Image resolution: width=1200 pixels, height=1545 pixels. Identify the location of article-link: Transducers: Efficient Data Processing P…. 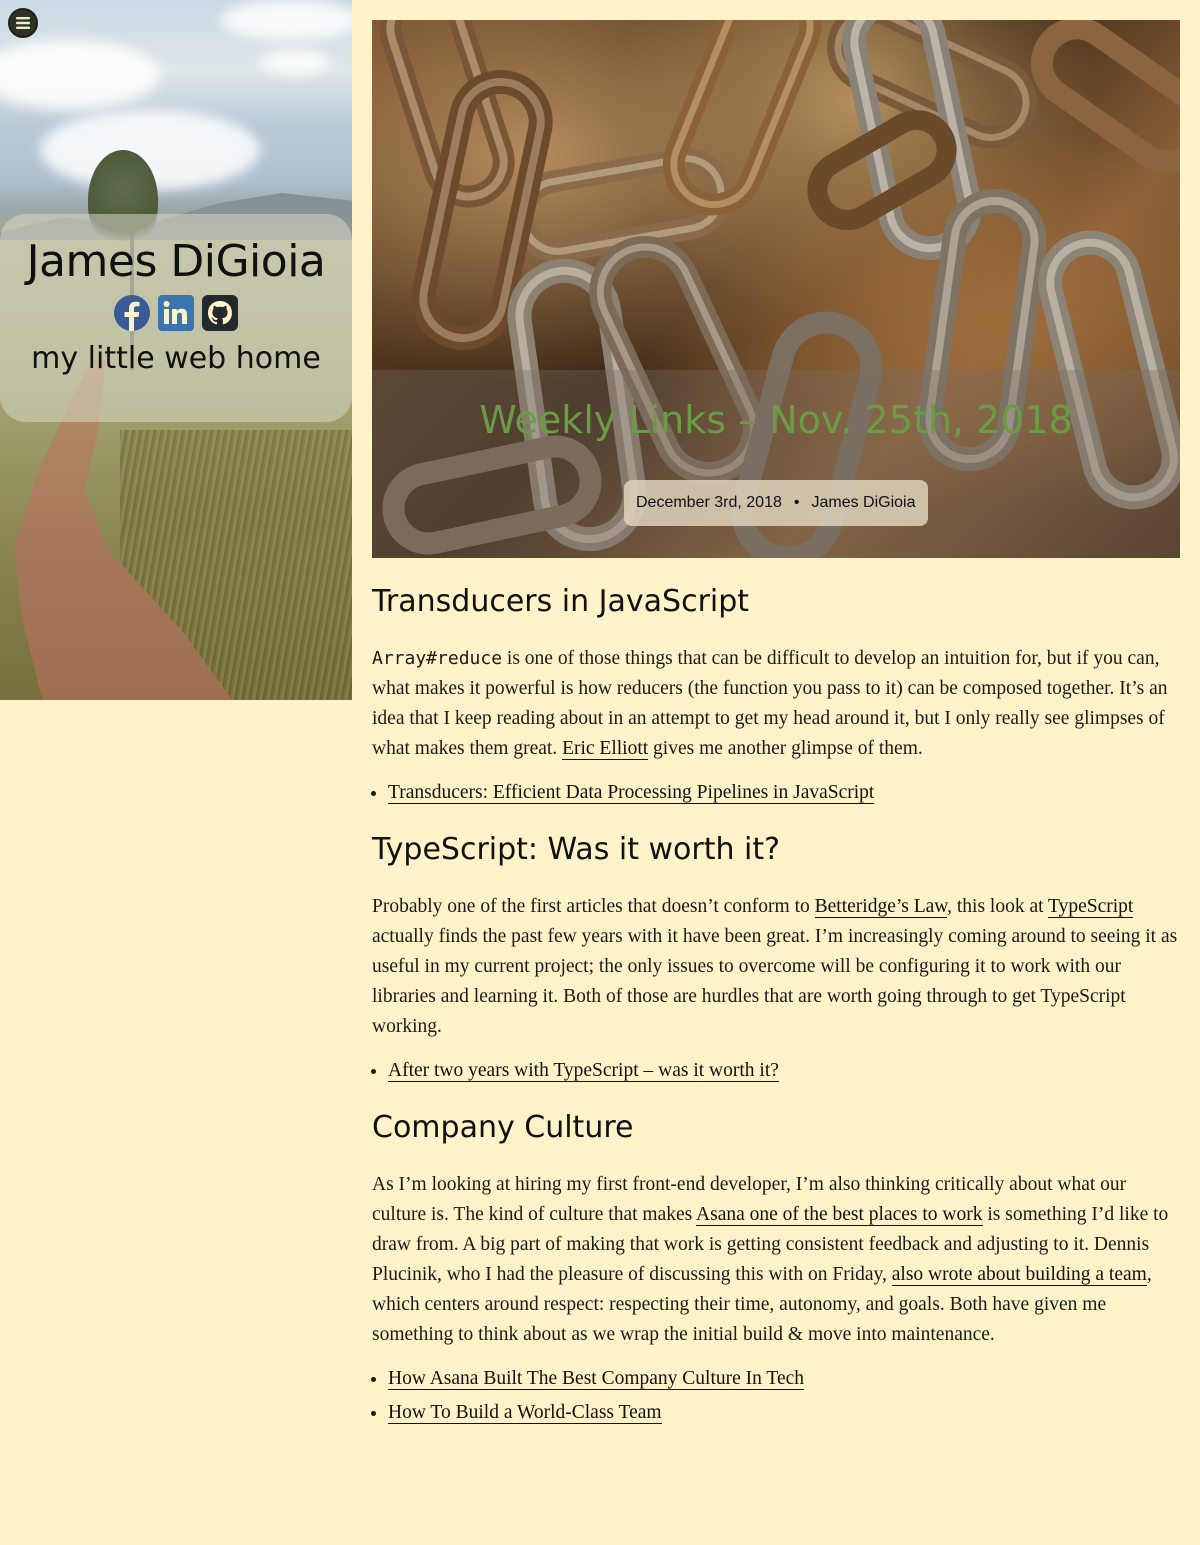
(631, 793).